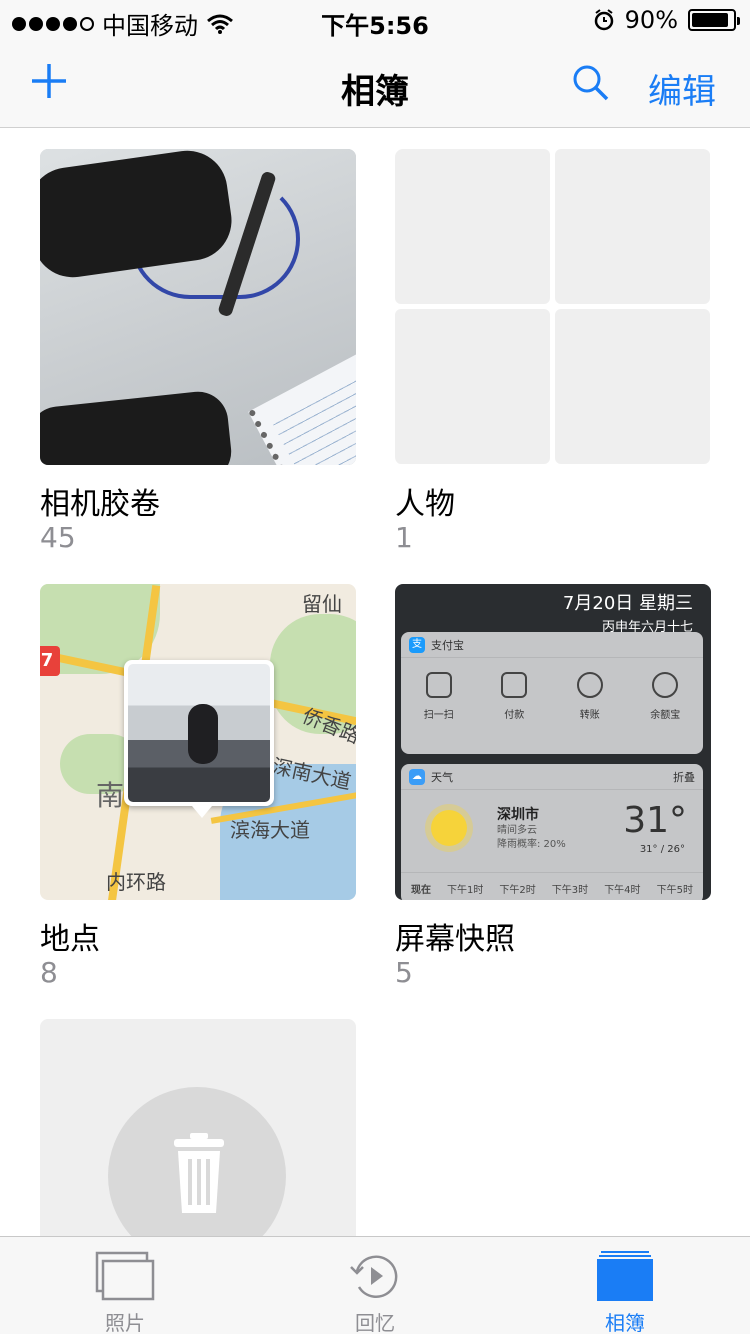 This screenshot has width=750, height=1334. What do you see at coordinates (270, 830) in the screenshot?
I see `map-label: 滨海大道` at bounding box center [270, 830].